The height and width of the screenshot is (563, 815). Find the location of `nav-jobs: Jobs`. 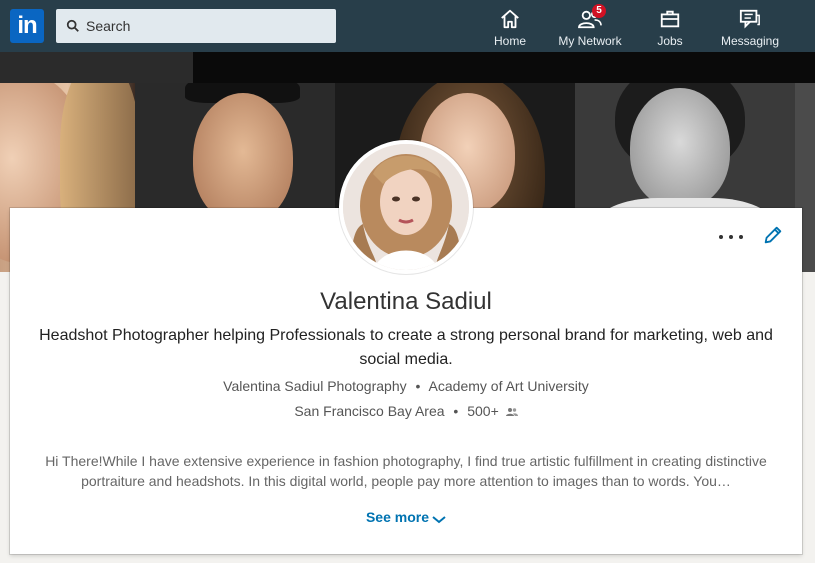

nav-jobs: Jobs is located at coordinates (670, 28).